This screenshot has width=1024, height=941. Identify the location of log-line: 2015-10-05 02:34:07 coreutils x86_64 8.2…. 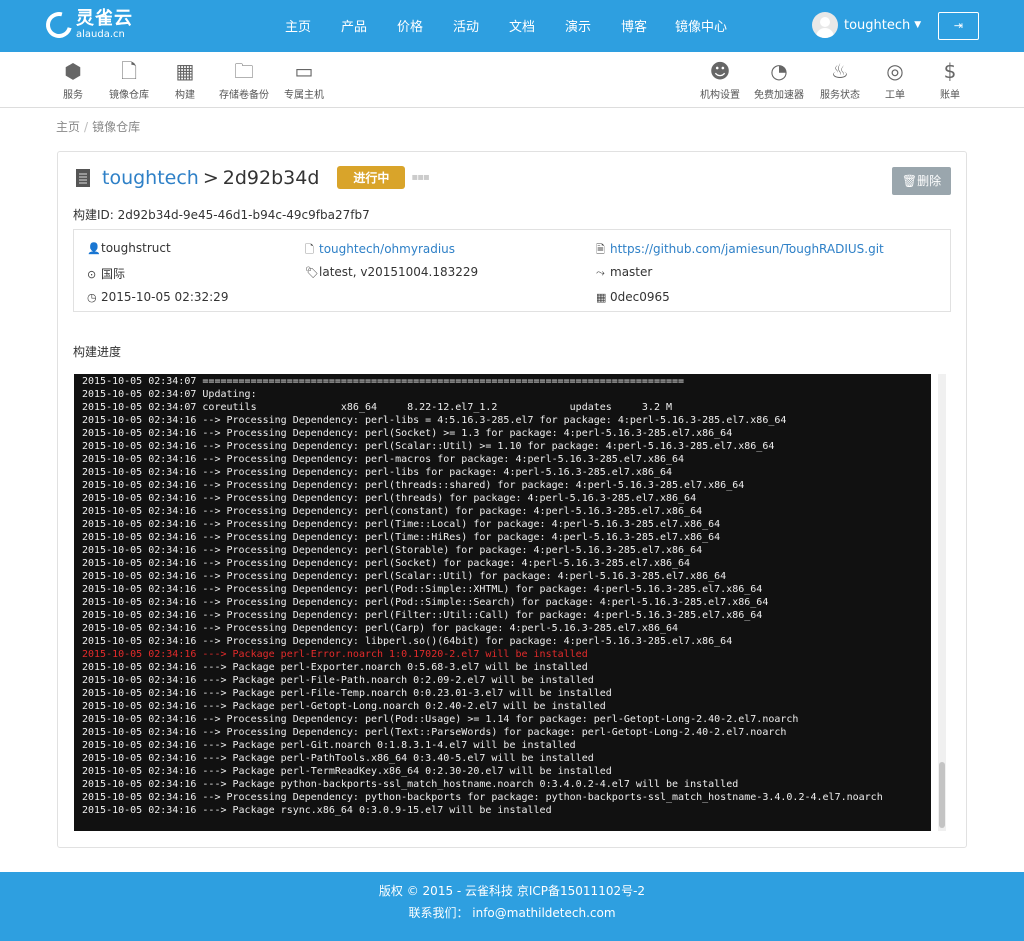
(377, 407).